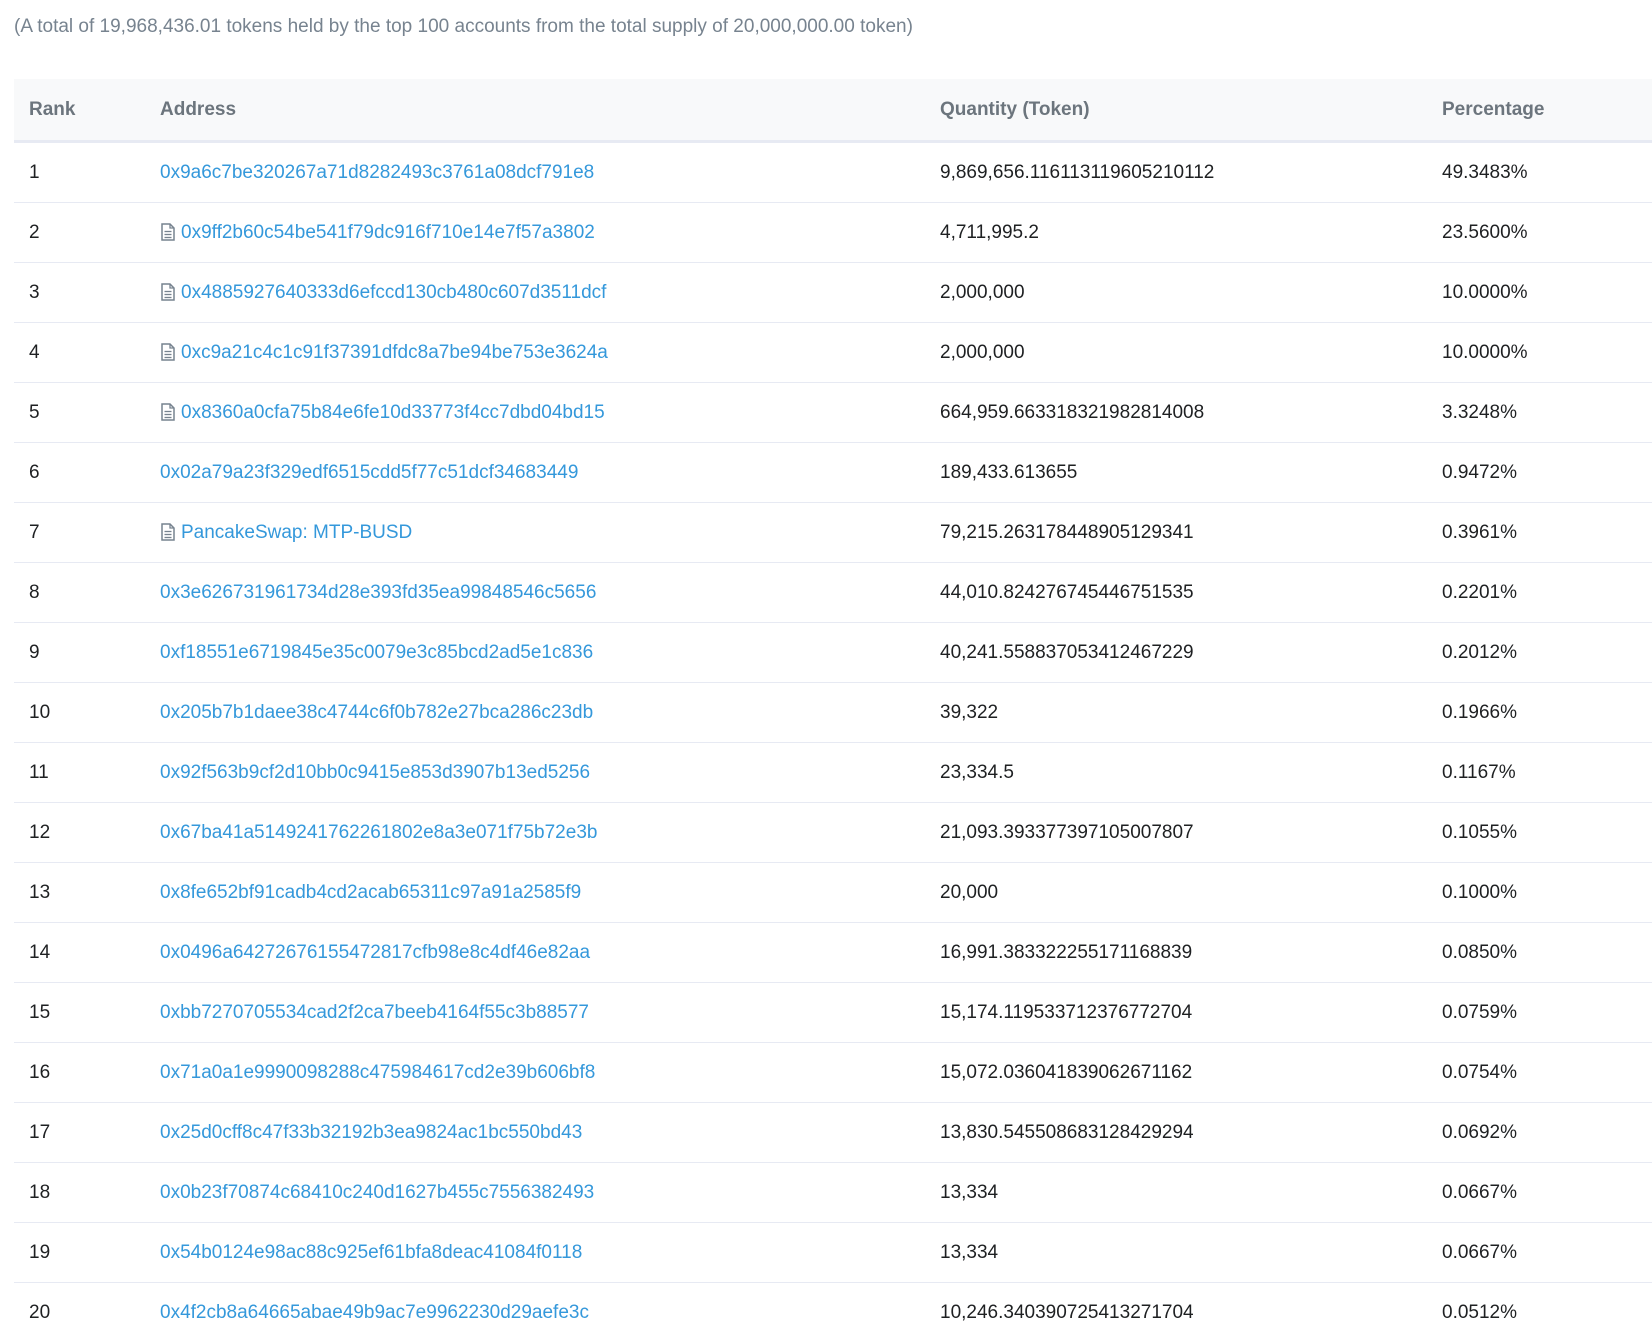  I want to click on percentage-cell: 0.0759%, so click(1547, 1013).